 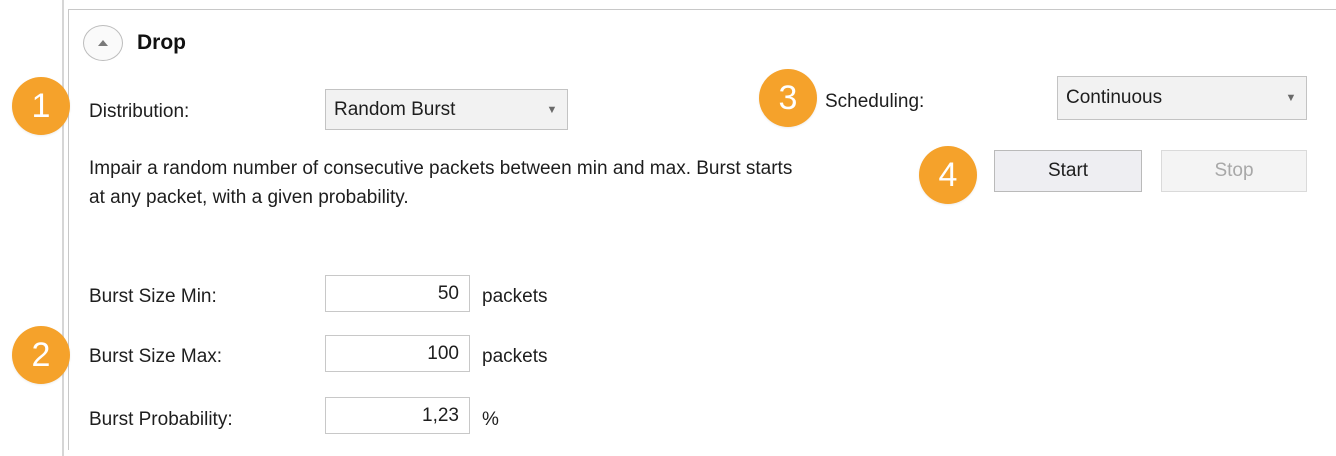 I want to click on callout-marker-2: 2, so click(x=41, y=355).